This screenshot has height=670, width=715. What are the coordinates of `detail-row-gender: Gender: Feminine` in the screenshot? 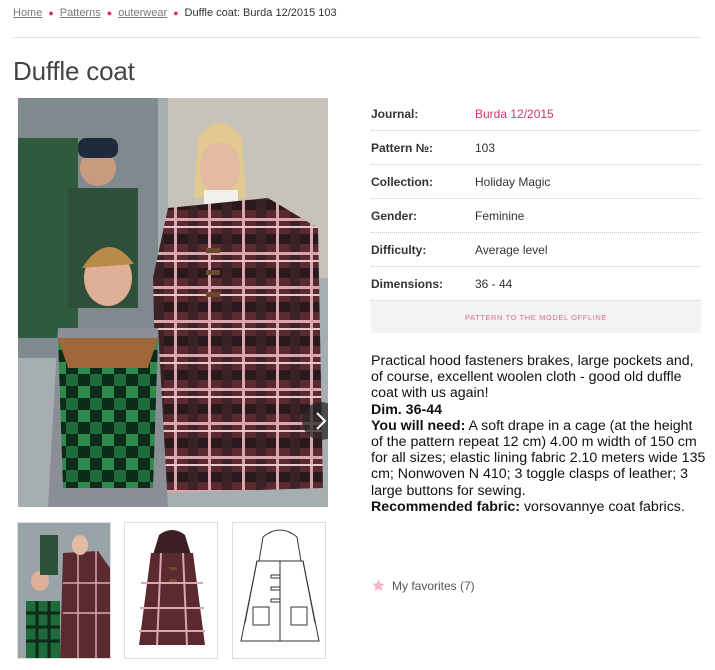 It's located at (536, 216).